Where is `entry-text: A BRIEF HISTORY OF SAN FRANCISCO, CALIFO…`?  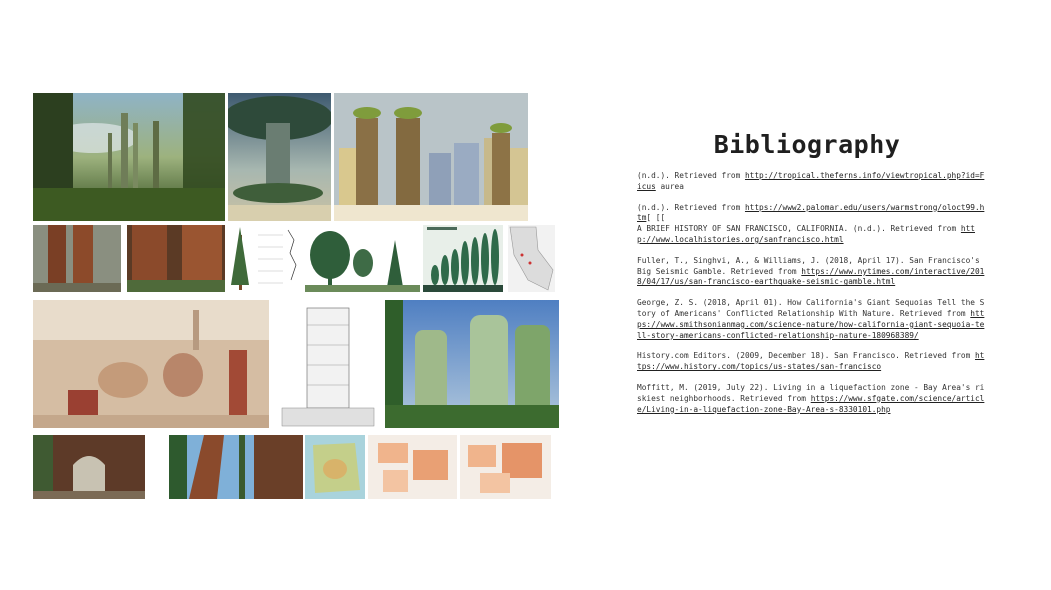 entry-text: A BRIEF HISTORY OF SAN FRANCISCO, CALIFO… is located at coordinates (799, 229).